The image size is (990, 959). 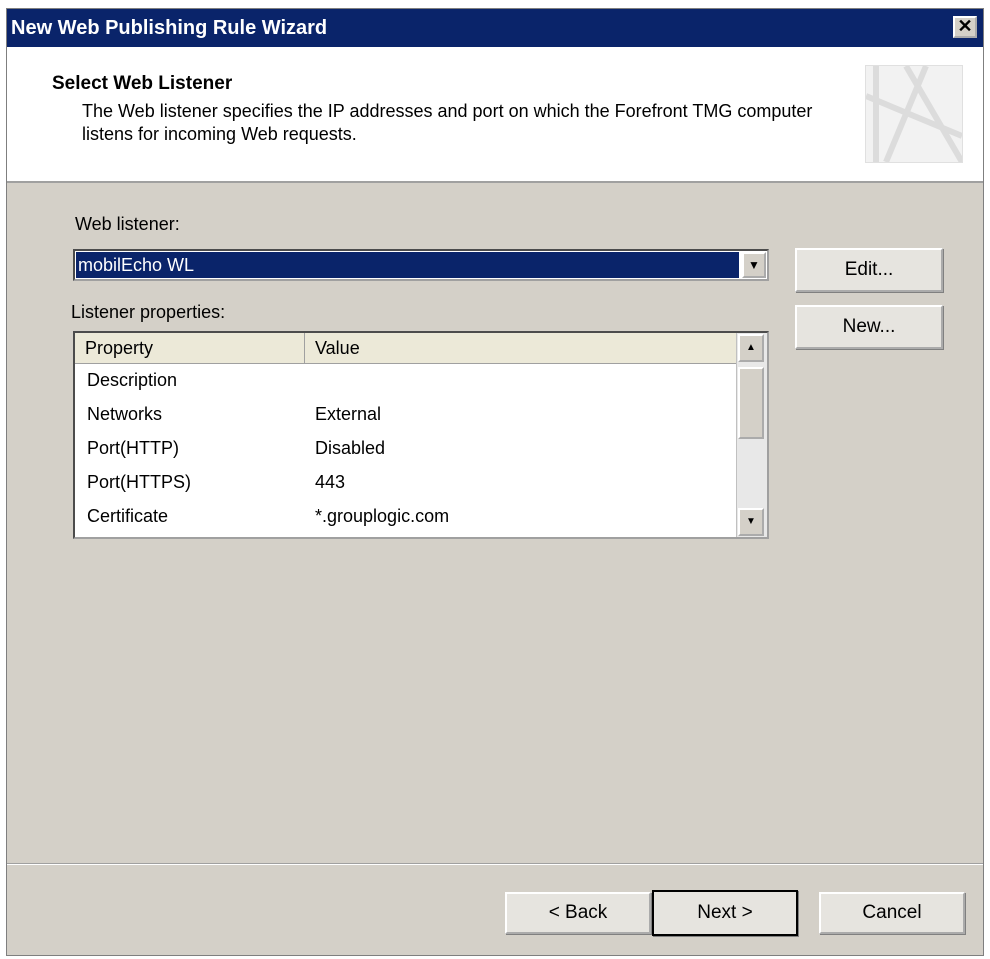 What do you see at coordinates (348, 414) in the screenshot?
I see `value-cell: External` at bounding box center [348, 414].